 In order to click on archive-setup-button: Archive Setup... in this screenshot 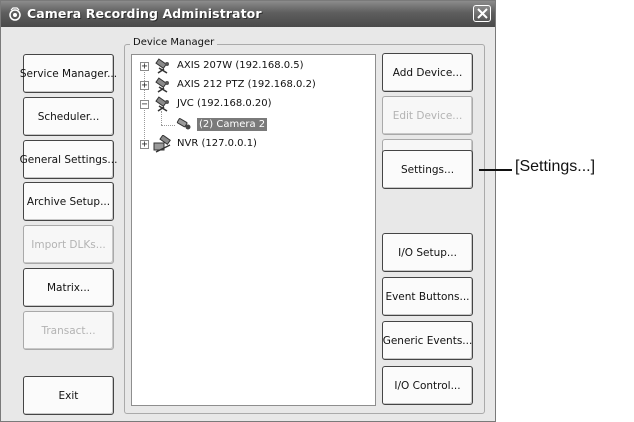, I will do `click(68, 201)`.